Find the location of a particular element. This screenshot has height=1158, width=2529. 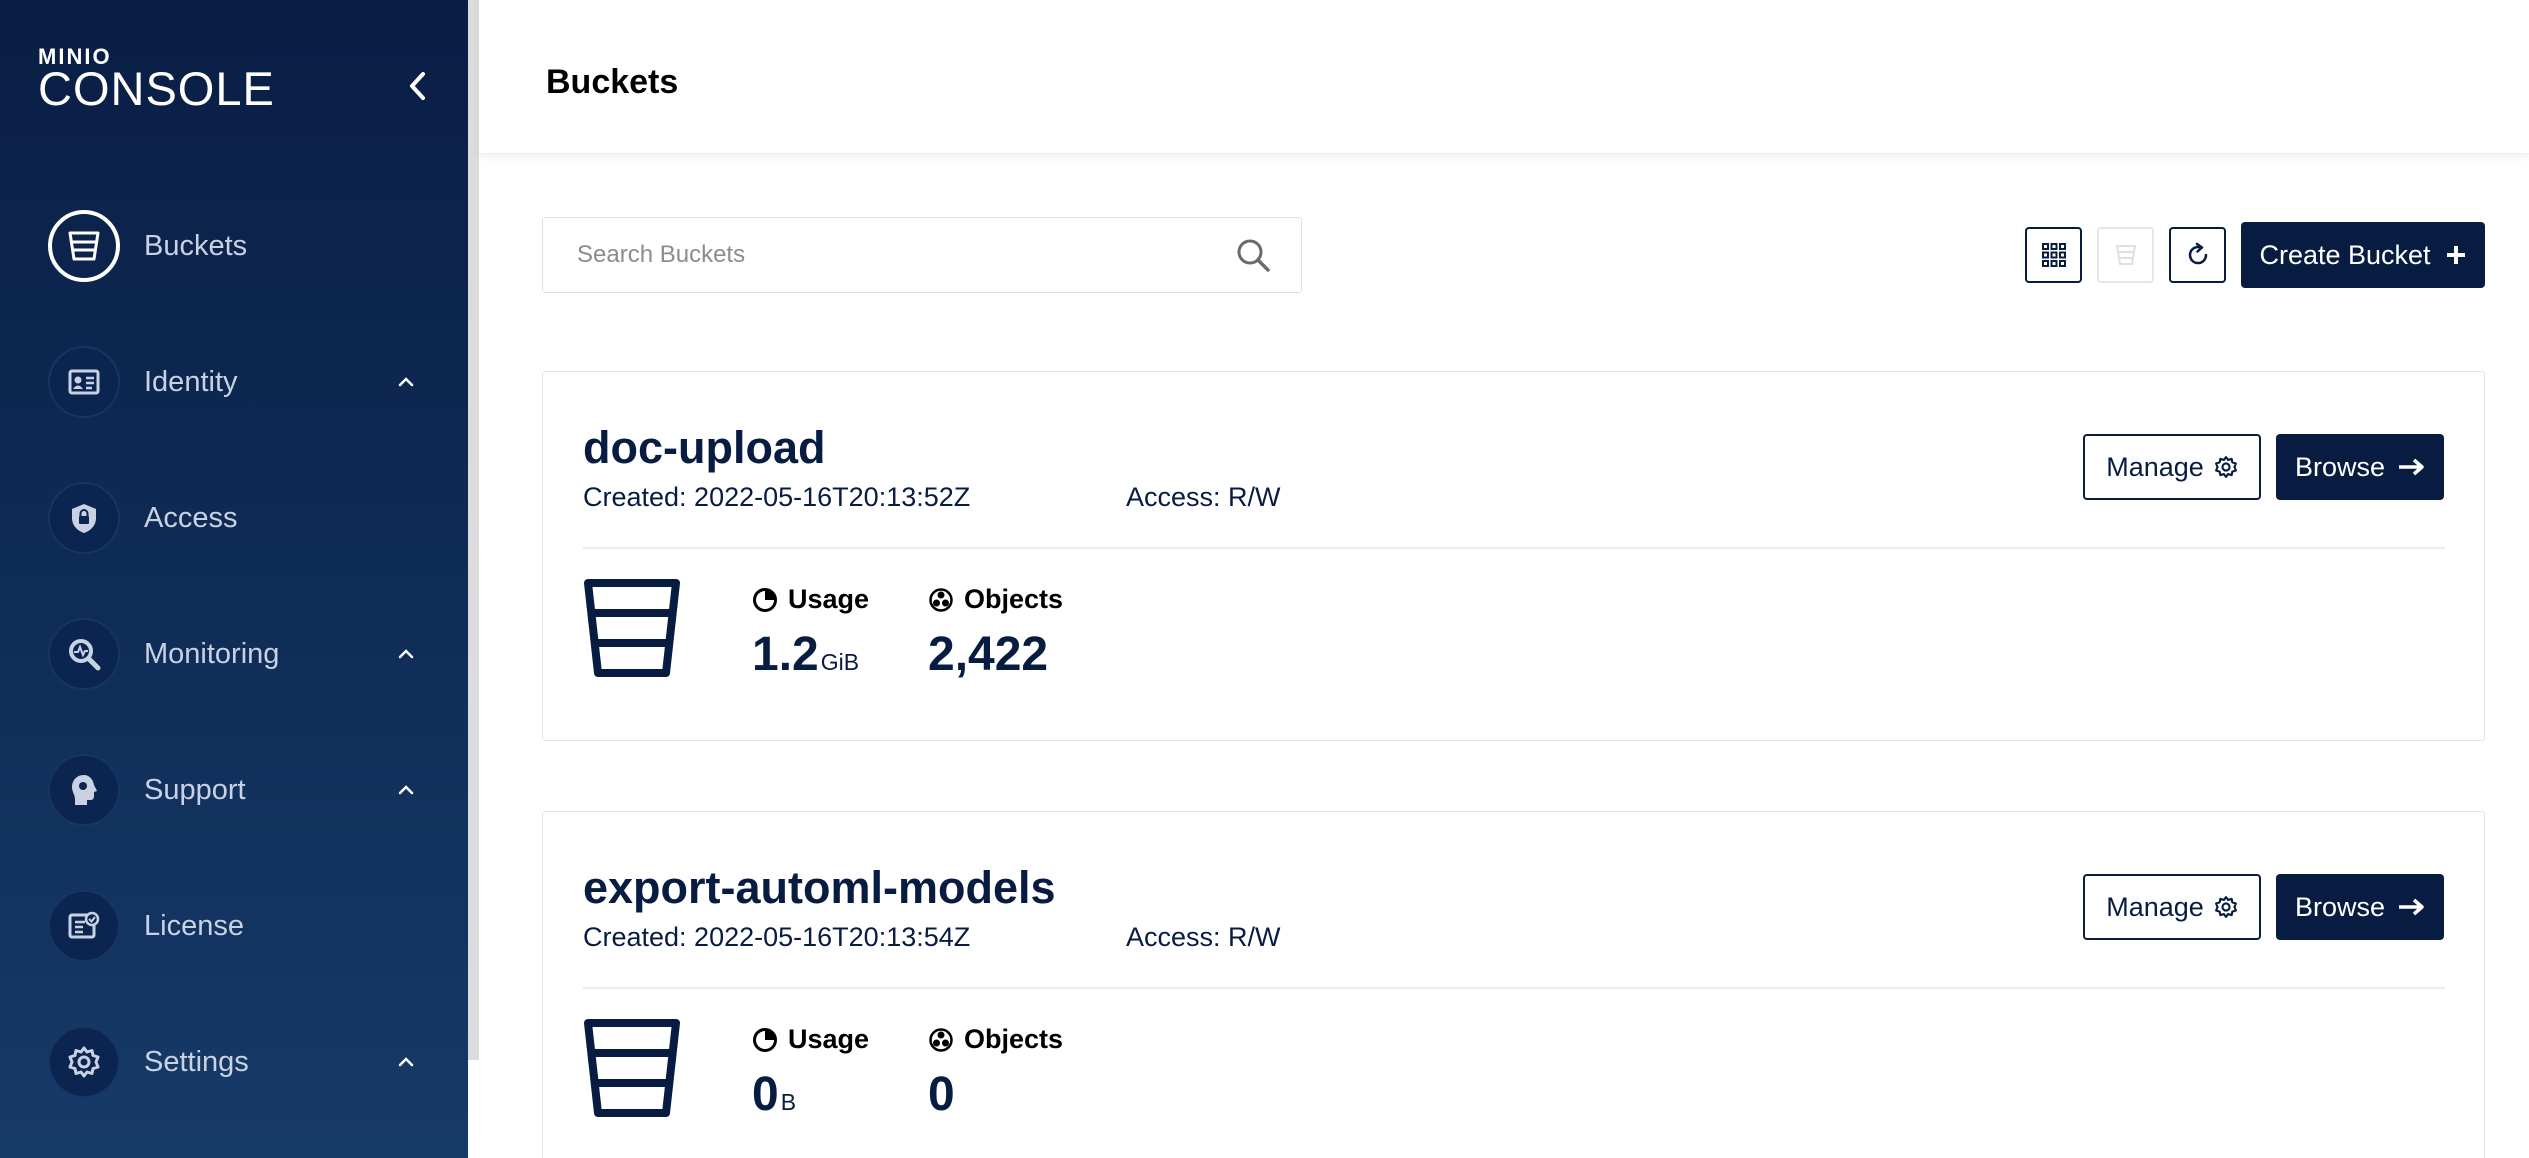

sidebar-item-license: License is located at coordinates (234, 926).